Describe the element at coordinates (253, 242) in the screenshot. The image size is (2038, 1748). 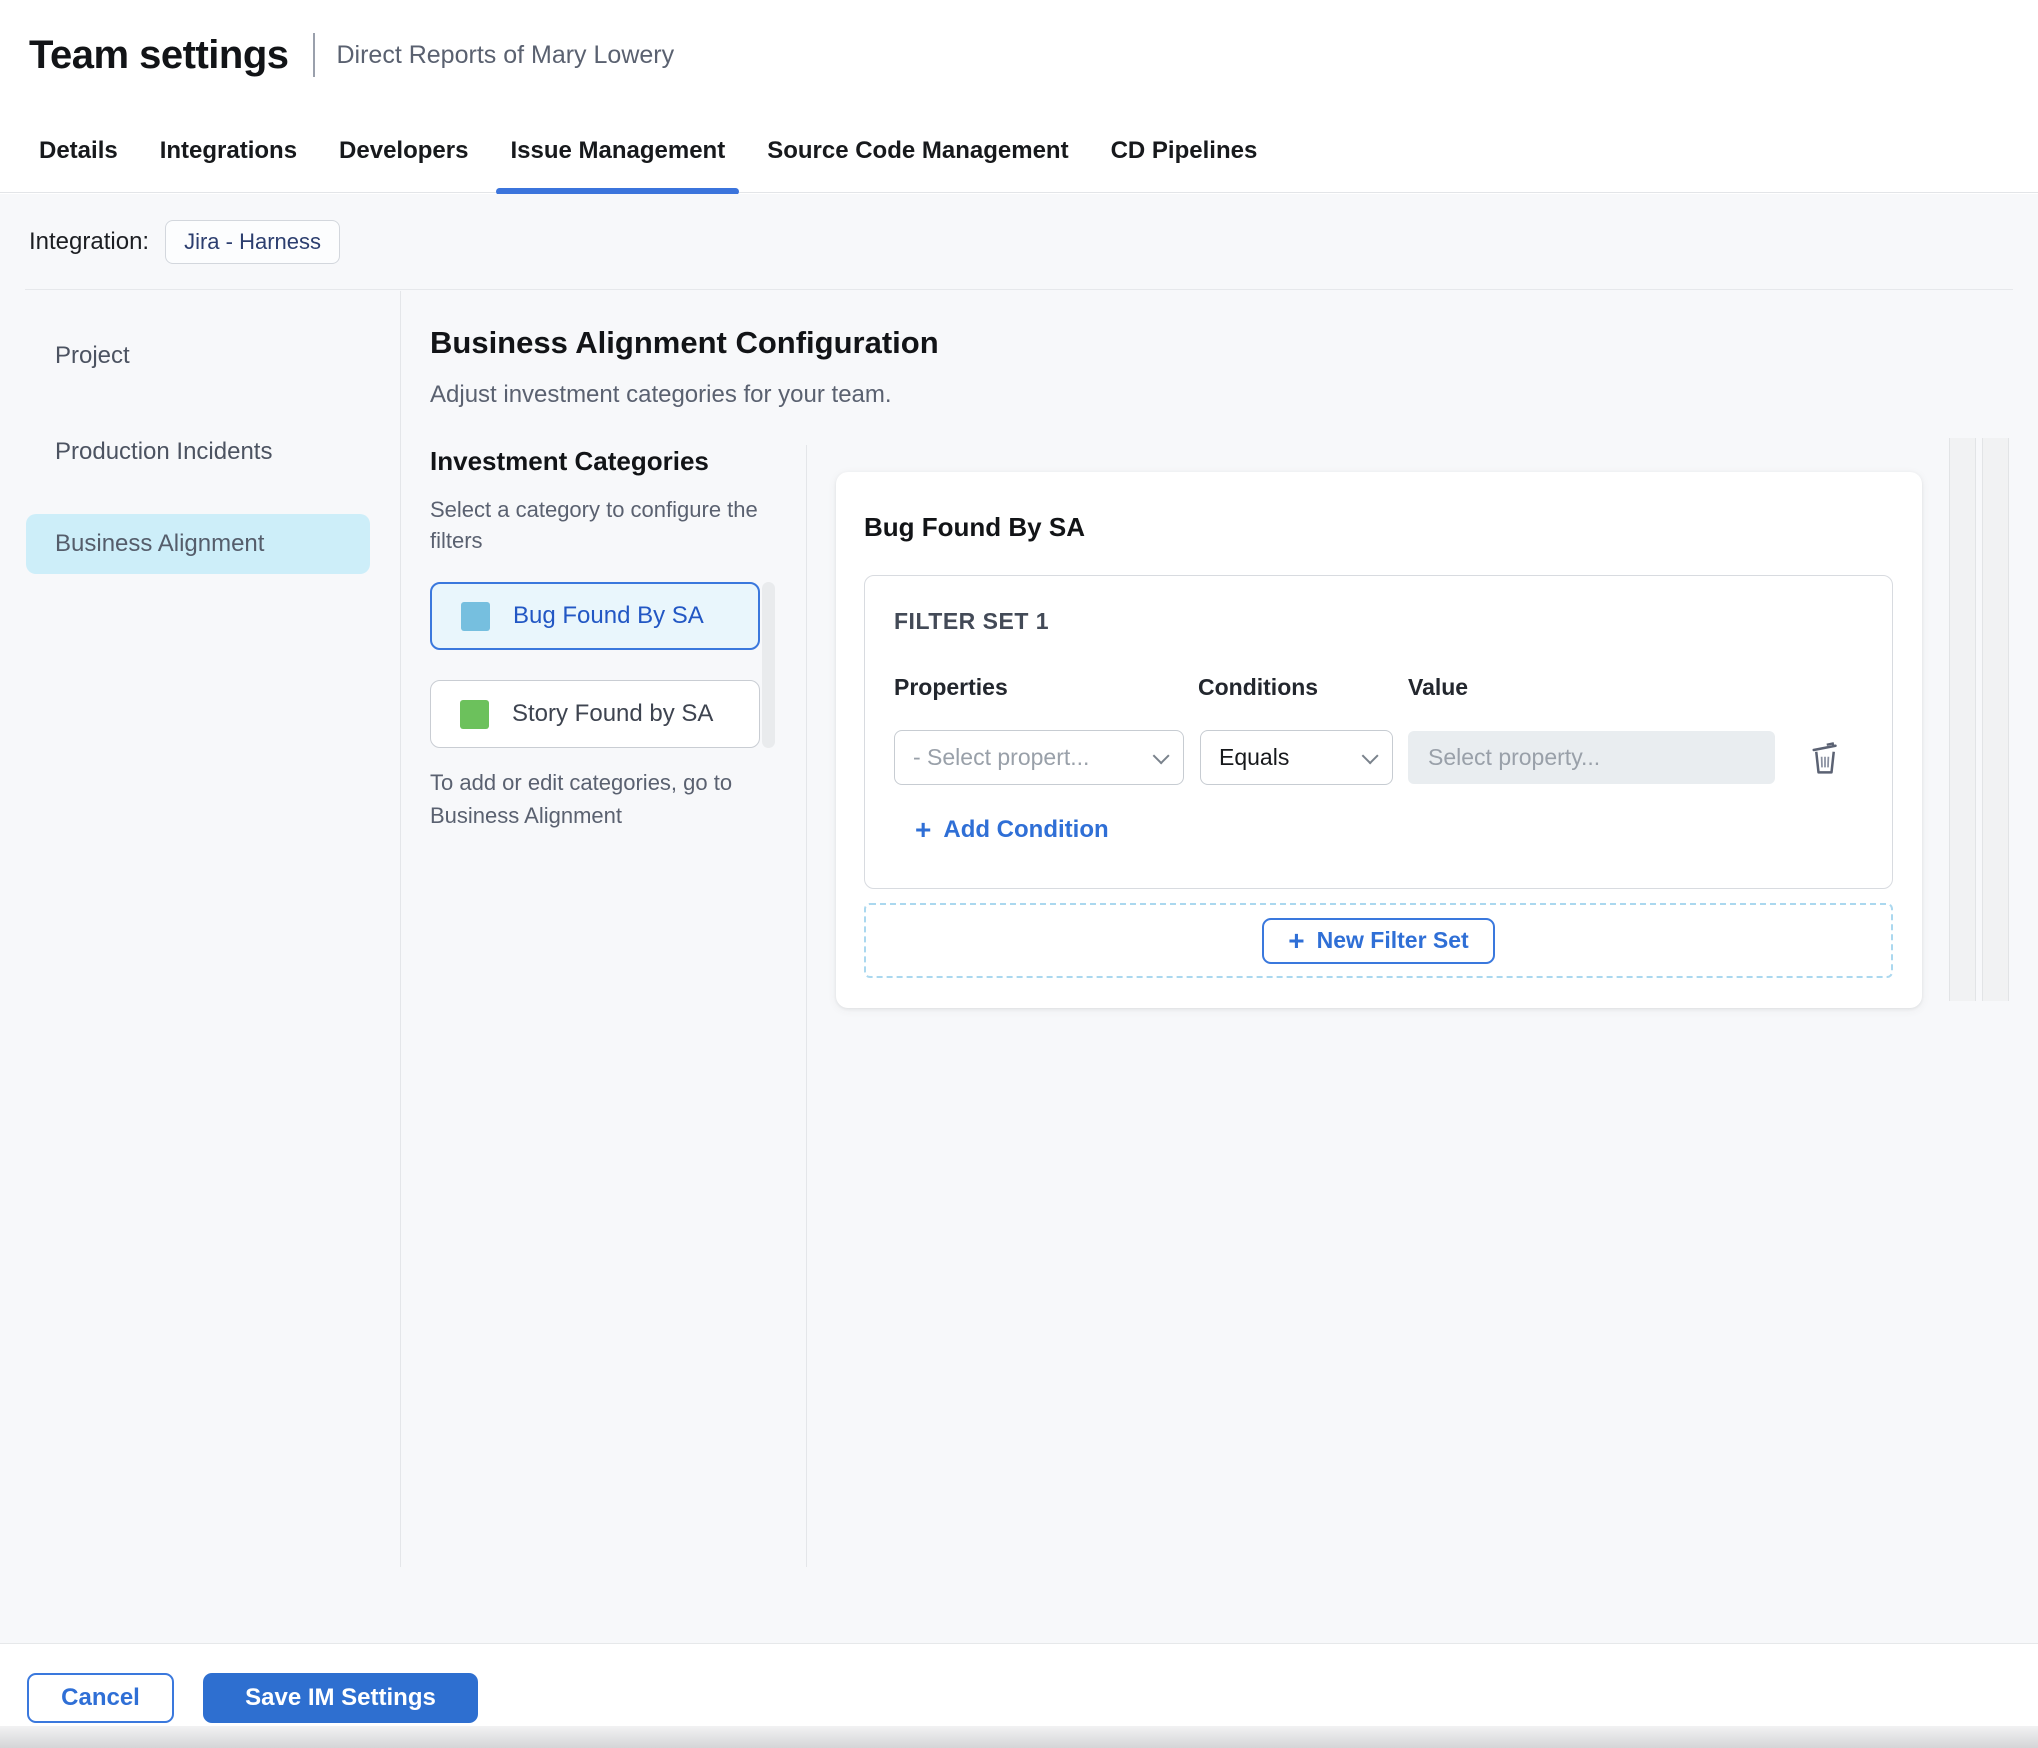
I see `integration-chip: Jira - Harness` at that location.